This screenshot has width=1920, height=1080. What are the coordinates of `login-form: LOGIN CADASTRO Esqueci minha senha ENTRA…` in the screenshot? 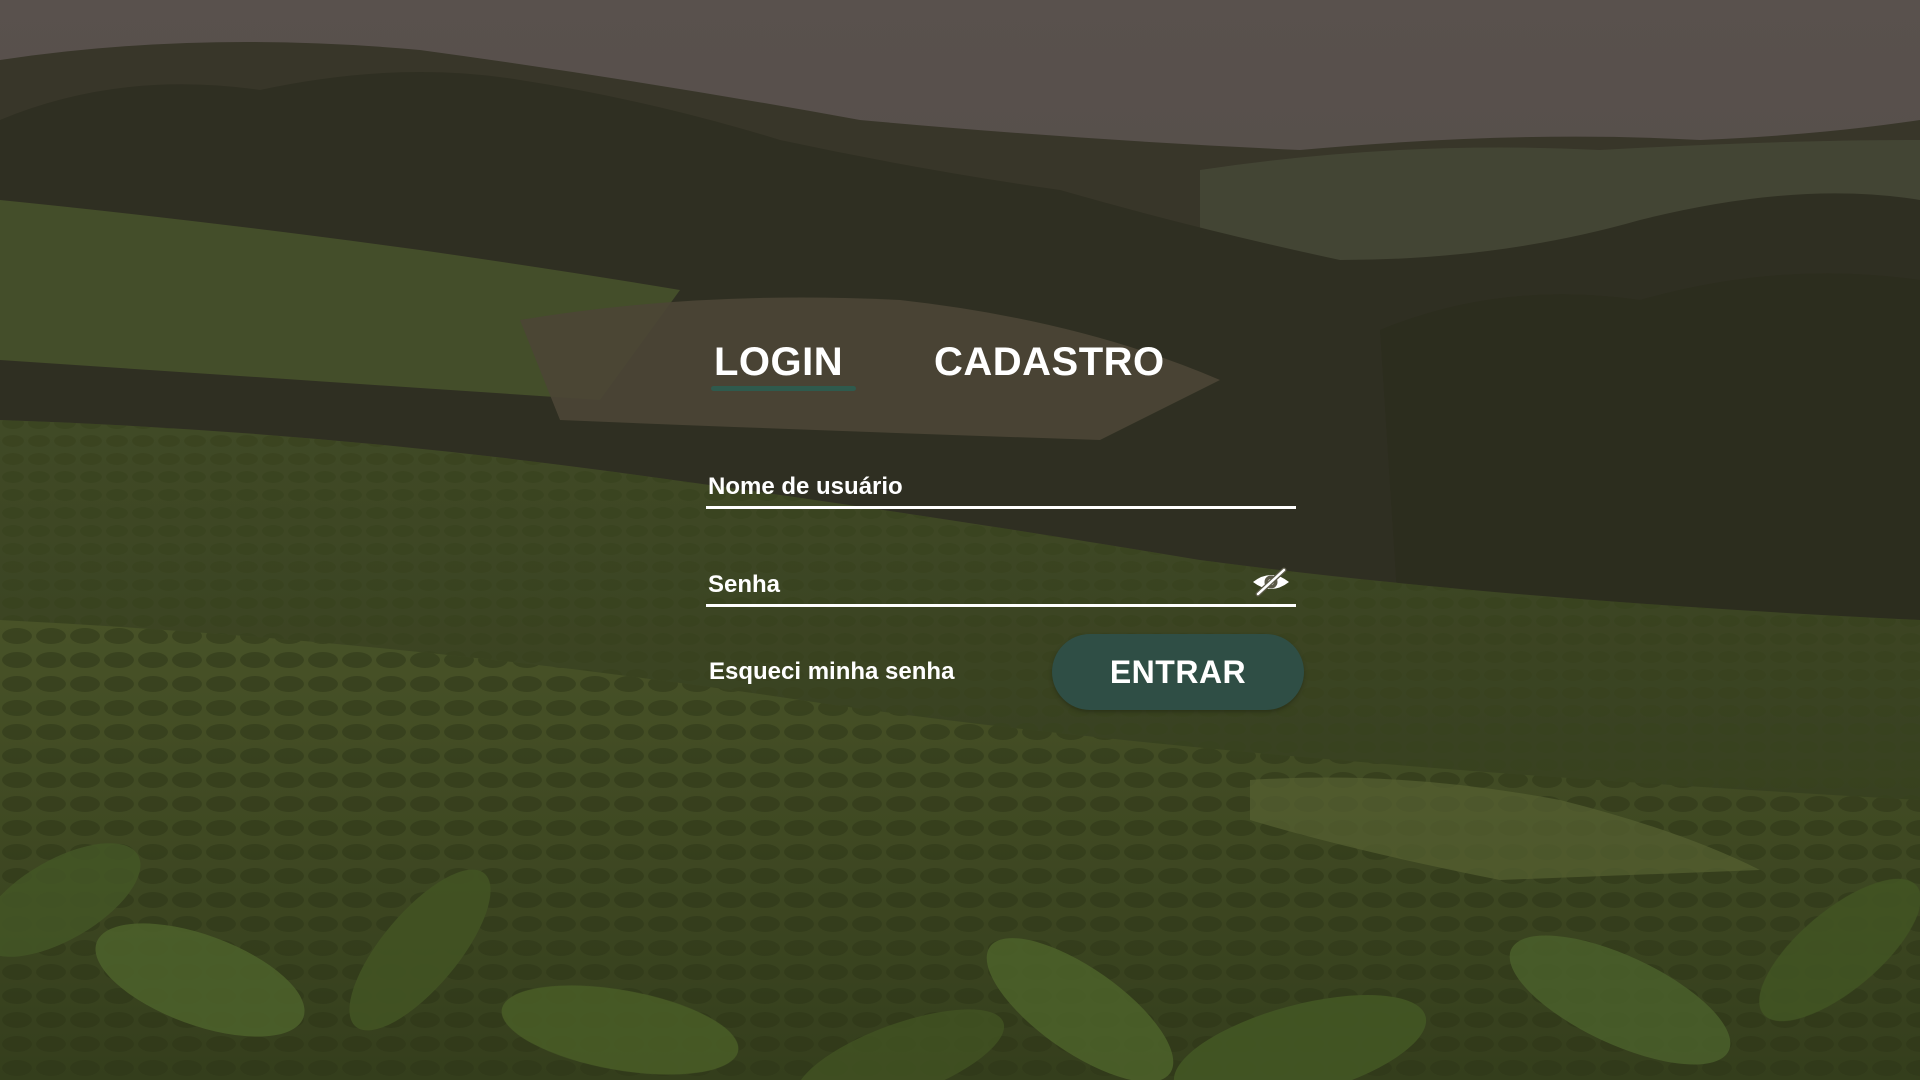 It's located at (1006, 526).